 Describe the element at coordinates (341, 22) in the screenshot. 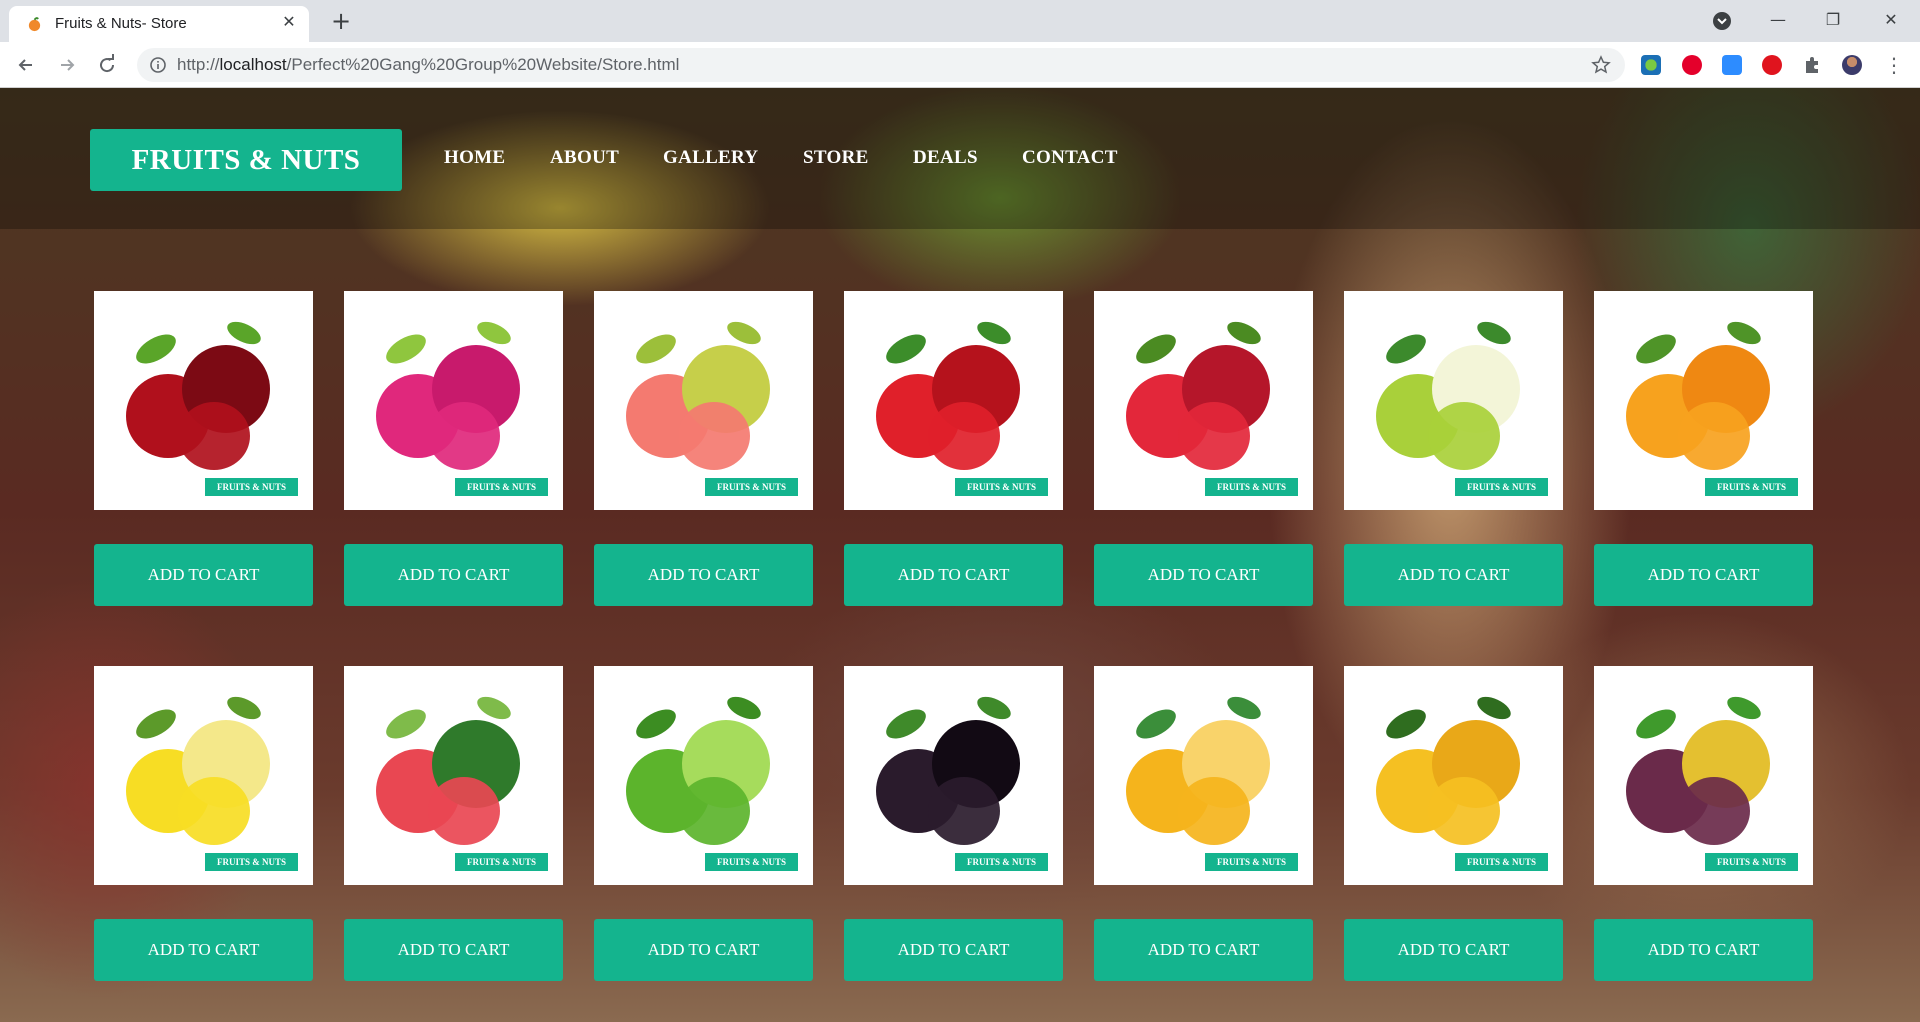

I see `new-tab-button: +` at that location.